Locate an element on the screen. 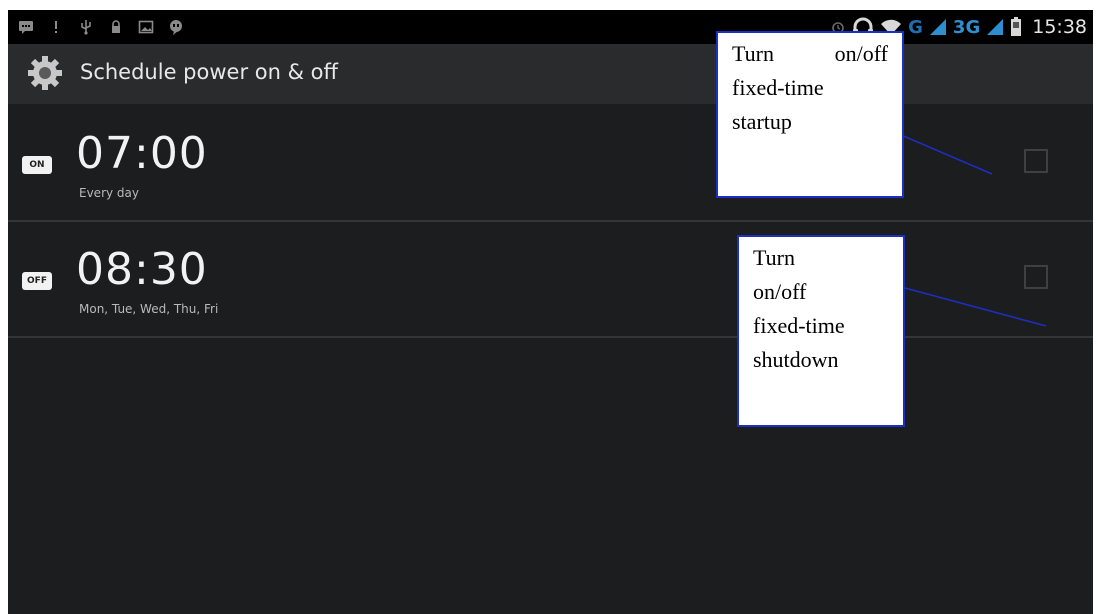 Image resolution: width=1101 pixels, height=614 pixels. schedule-repeat: Every day is located at coordinates (109, 193).